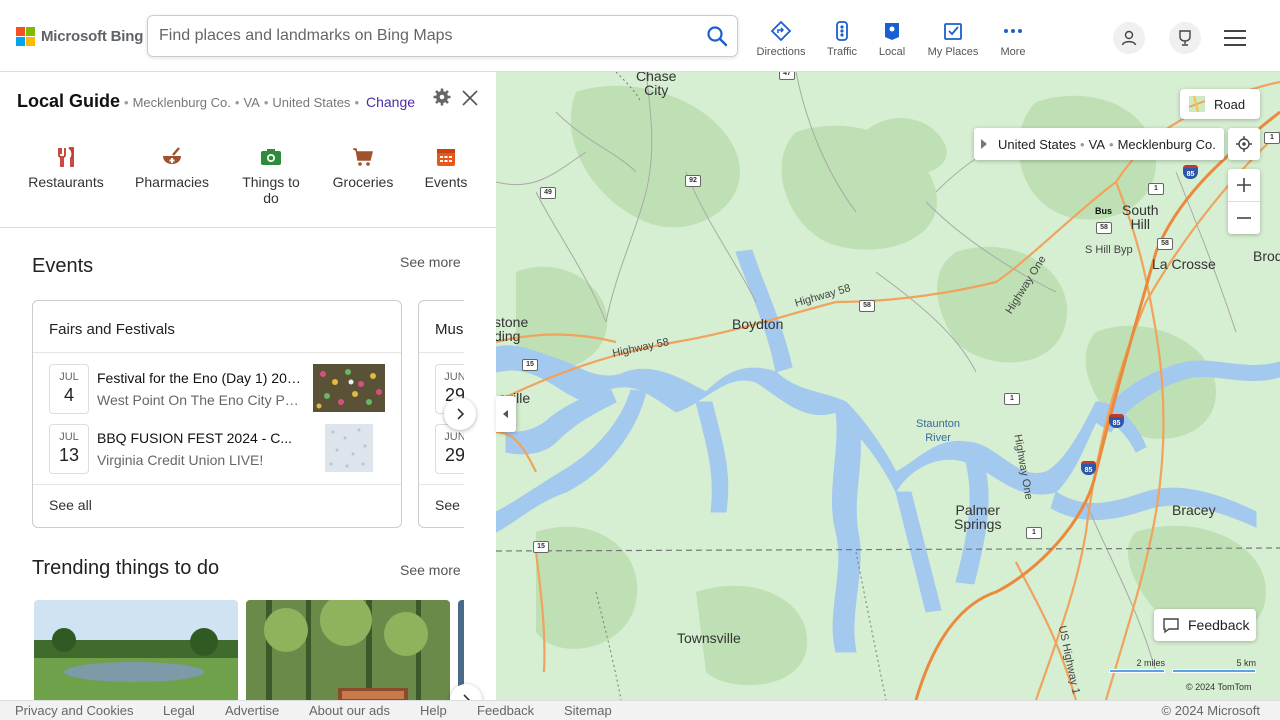 This screenshot has width=1280, height=720. I want to click on zoom-out-button, so click(1244, 218).